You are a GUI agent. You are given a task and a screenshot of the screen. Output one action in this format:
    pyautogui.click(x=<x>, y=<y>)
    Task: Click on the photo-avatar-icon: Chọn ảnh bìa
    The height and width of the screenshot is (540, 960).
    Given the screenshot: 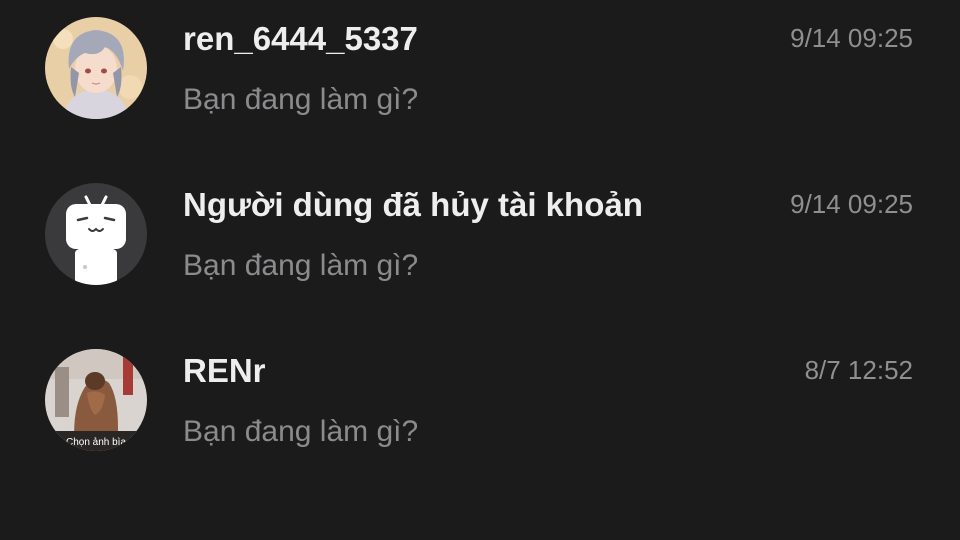 What is the action you would take?
    pyautogui.click(x=96, y=400)
    